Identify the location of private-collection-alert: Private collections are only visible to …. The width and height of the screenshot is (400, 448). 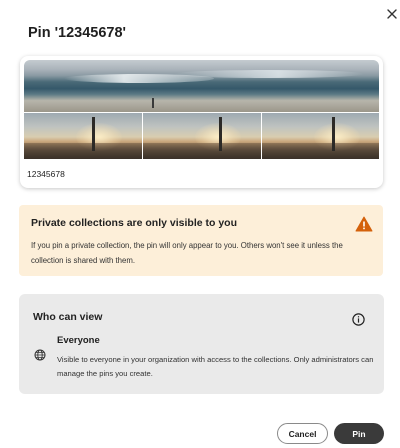
(201, 240).